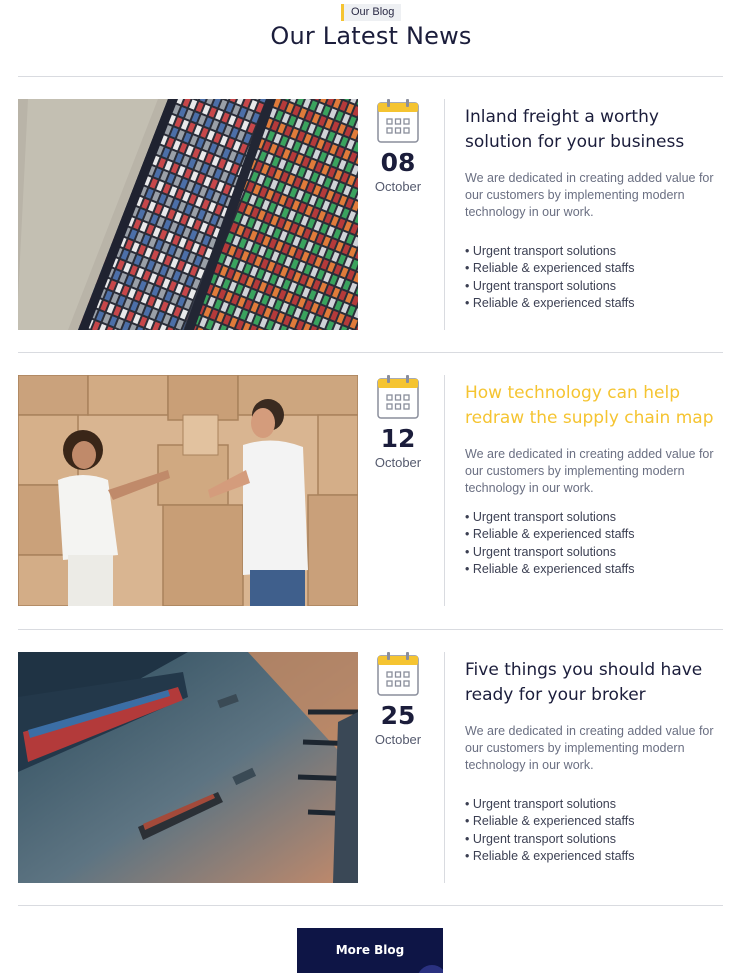 The width and height of the screenshot is (742, 977). What do you see at coordinates (188, 214) in the screenshot?
I see `post-image-container-port` at bounding box center [188, 214].